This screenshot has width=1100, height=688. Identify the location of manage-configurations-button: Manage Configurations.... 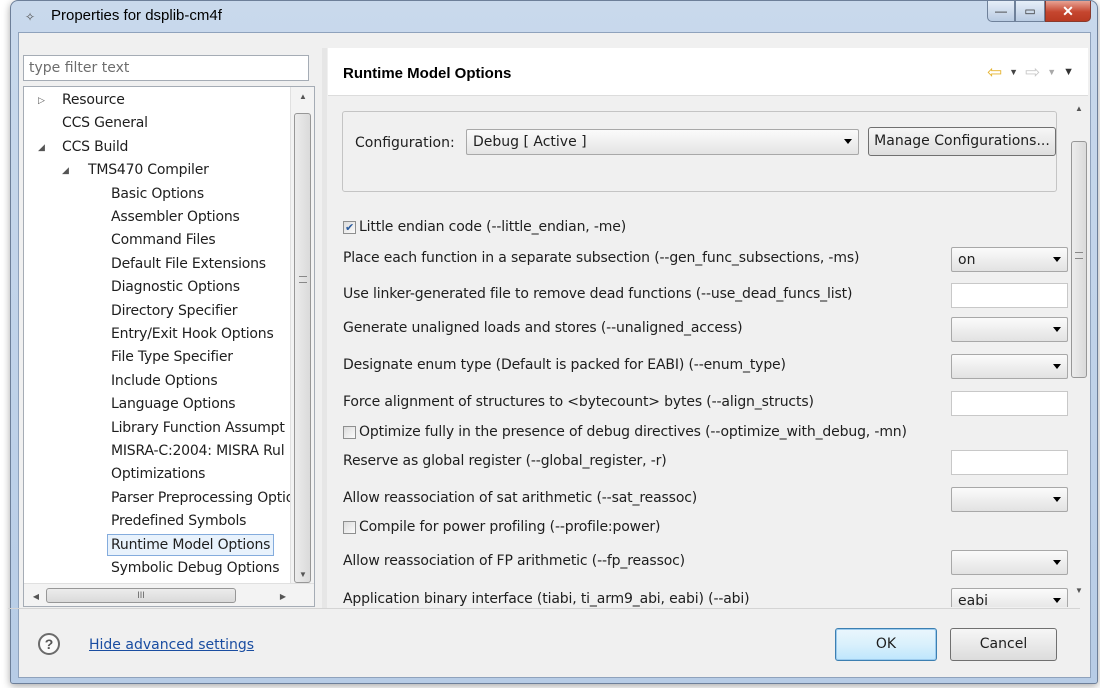
(962, 141).